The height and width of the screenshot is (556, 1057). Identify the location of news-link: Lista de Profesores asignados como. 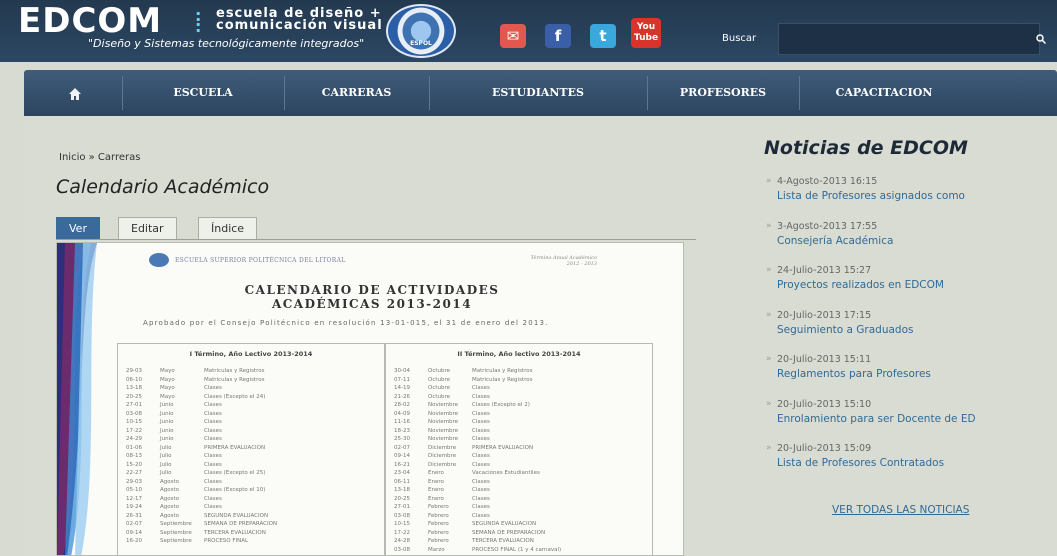
(910, 196).